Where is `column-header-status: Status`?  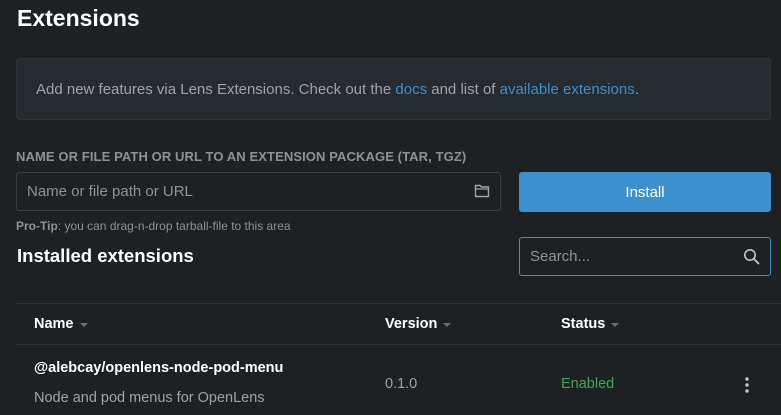
column-header-status: Status is located at coordinates (590, 324).